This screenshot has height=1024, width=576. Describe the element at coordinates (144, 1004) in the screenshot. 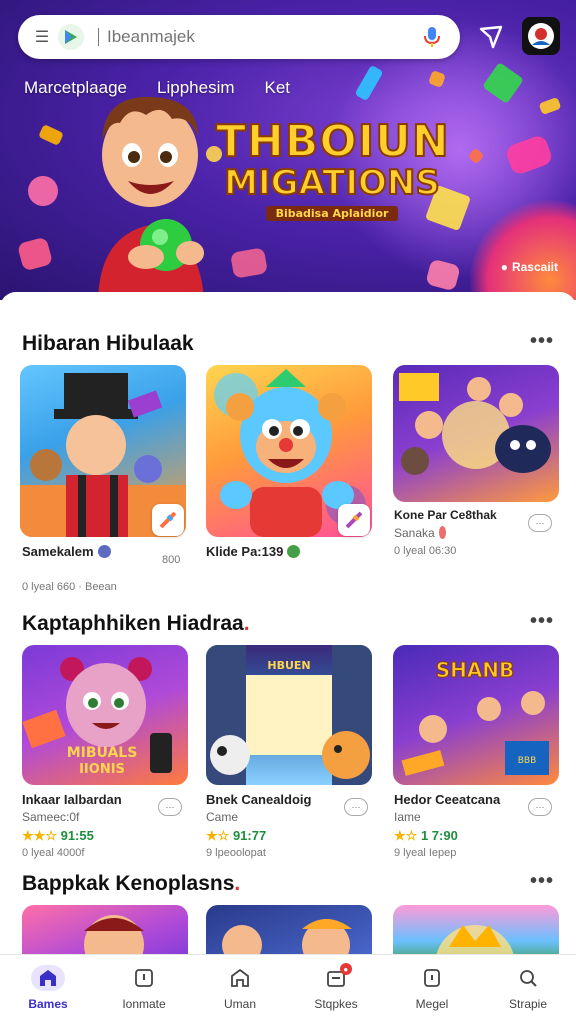

I see `nav-label: Ionmate` at that location.